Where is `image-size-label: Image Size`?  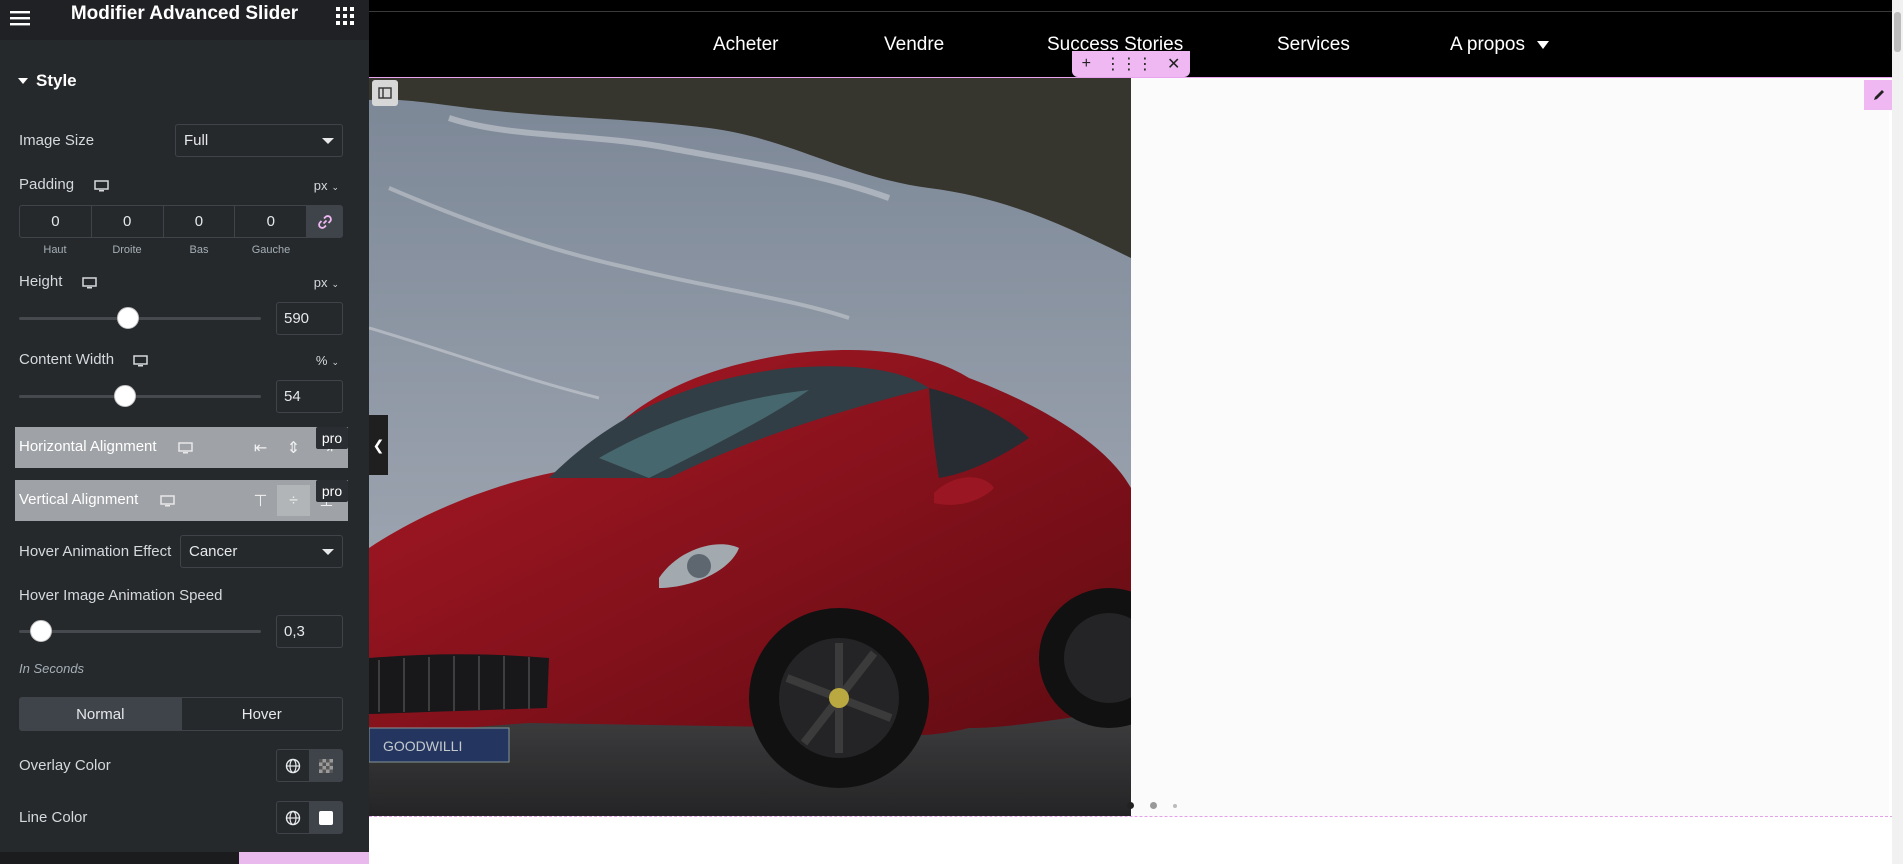
image-size-label: Image Size is located at coordinates (57, 140).